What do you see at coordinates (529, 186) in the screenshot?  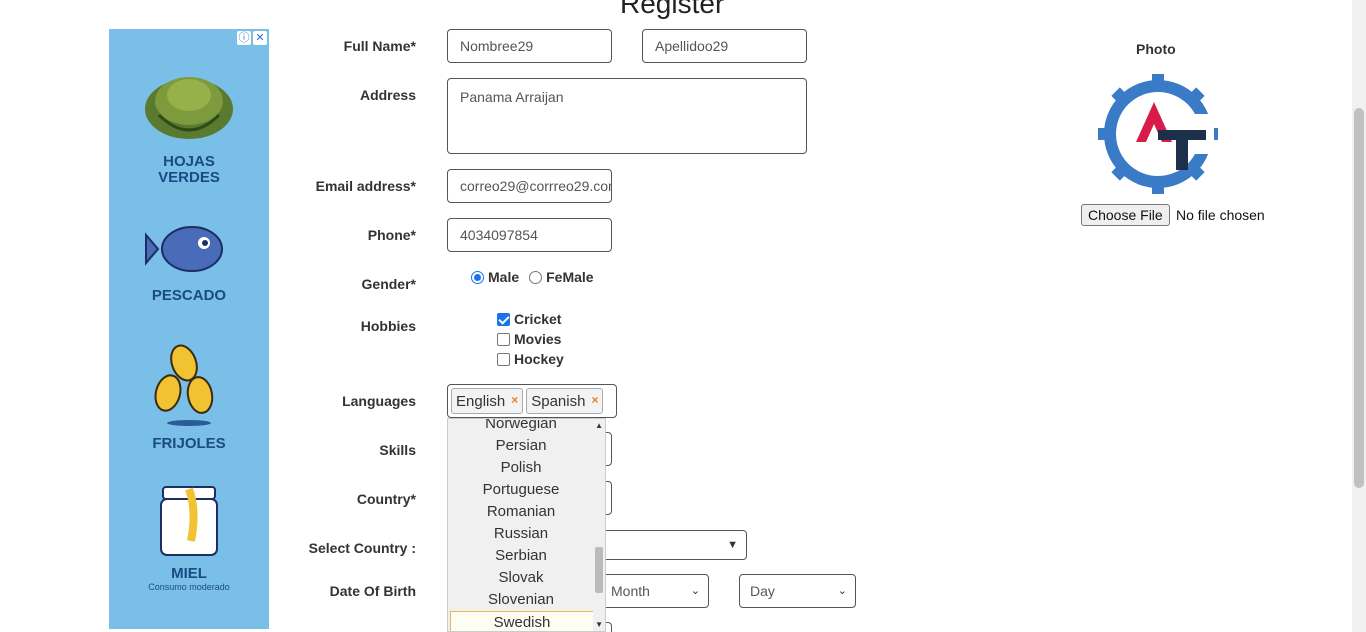 I see `email-input: correo29@corrreo29.com` at bounding box center [529, 186].